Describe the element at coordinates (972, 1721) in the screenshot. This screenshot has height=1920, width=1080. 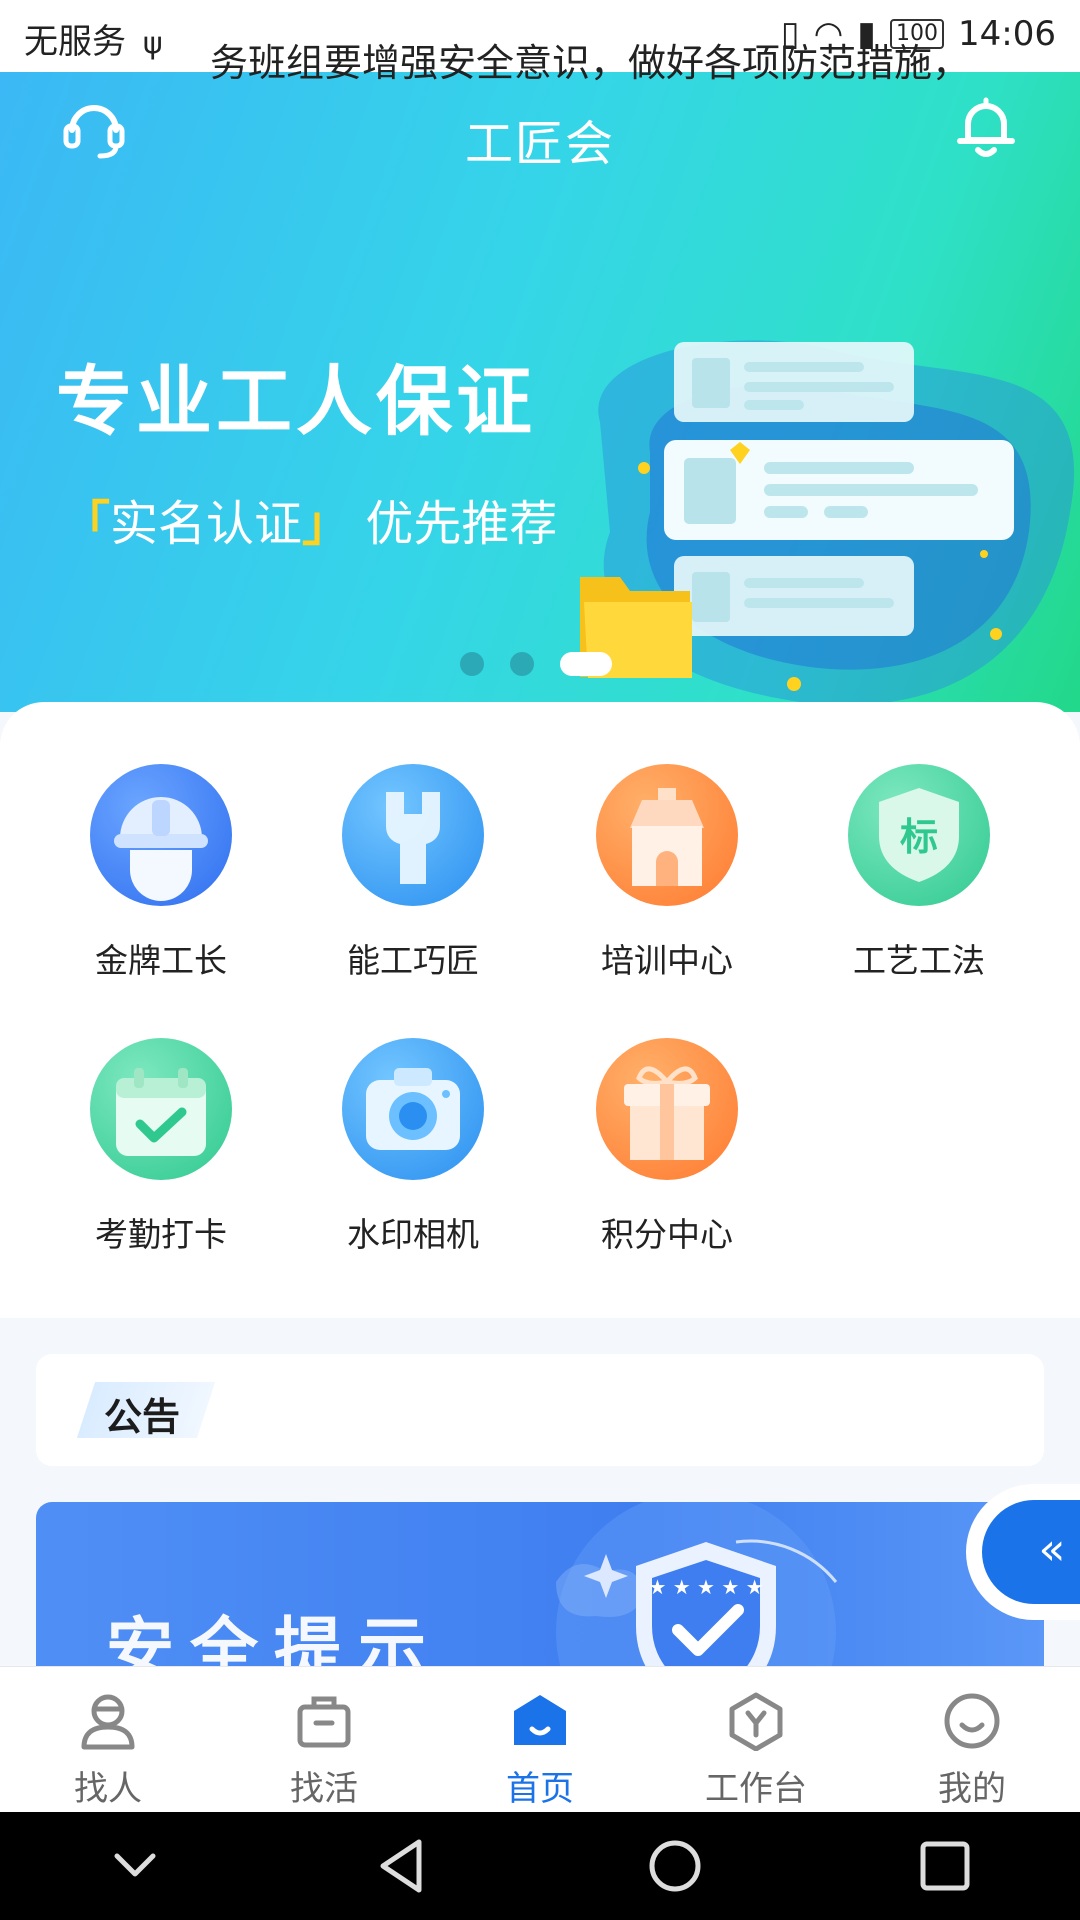
I see `smile-icon` at that location.